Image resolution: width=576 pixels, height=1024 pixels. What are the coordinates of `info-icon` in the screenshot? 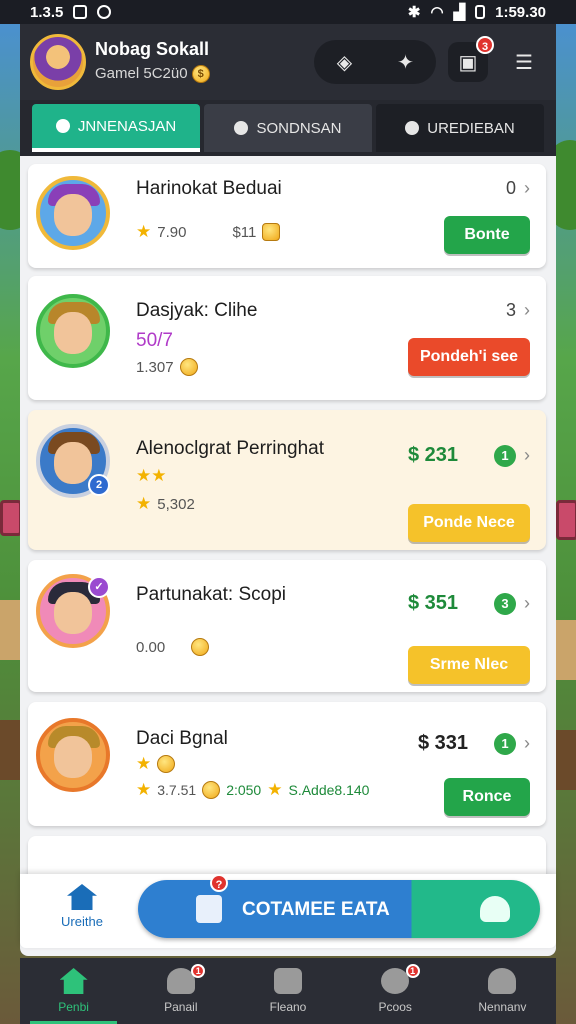 It's located at (209, 909).